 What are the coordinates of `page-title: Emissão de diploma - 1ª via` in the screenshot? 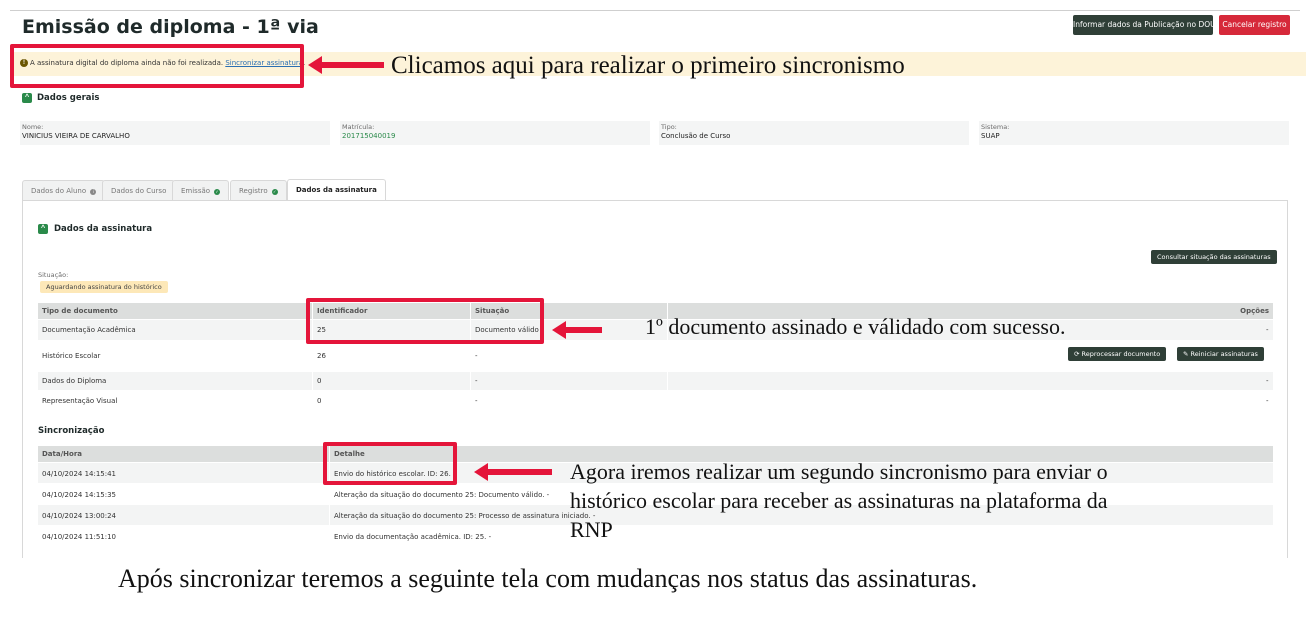 It's located at (170, 27).